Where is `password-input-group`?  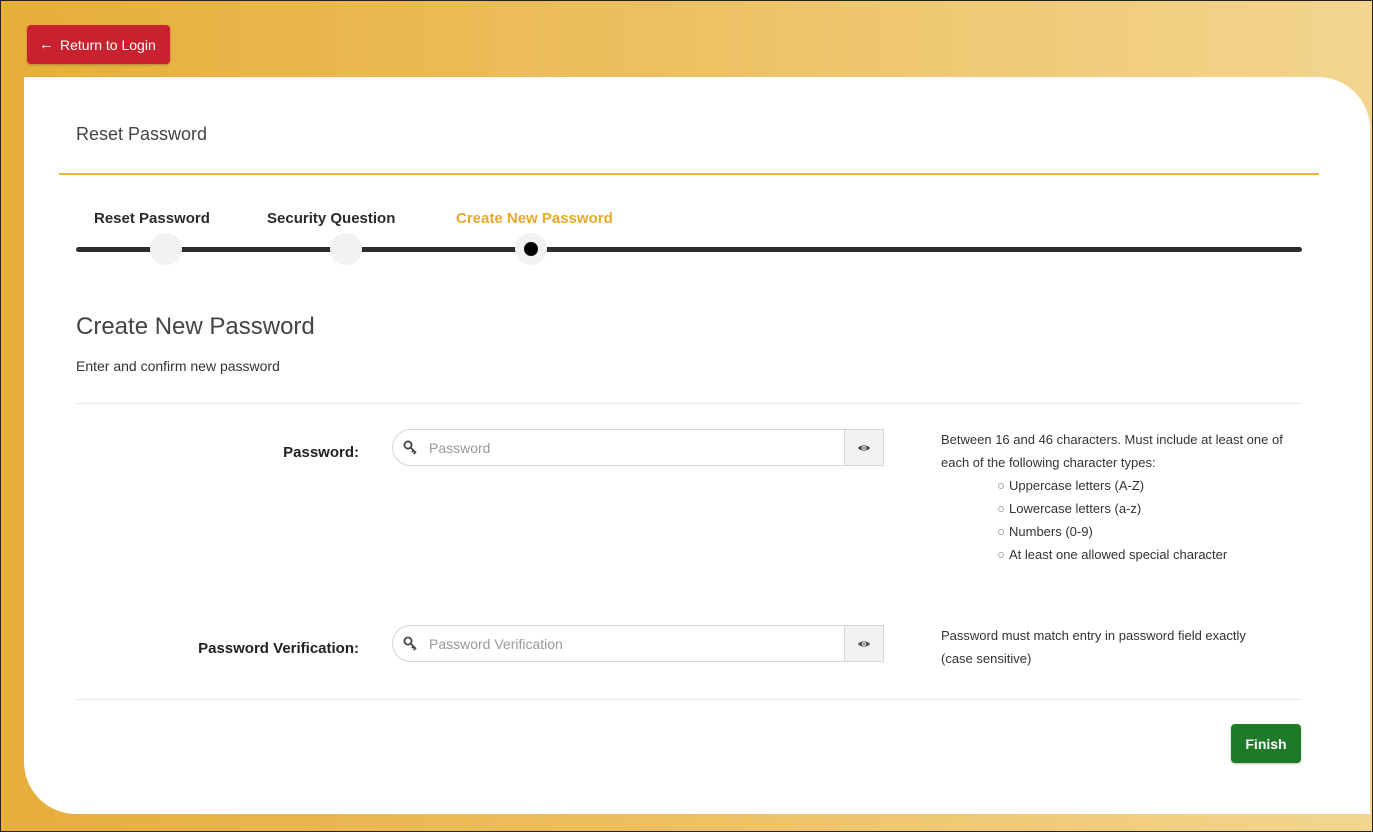
password-input-group is located at coordinates (638, 447).